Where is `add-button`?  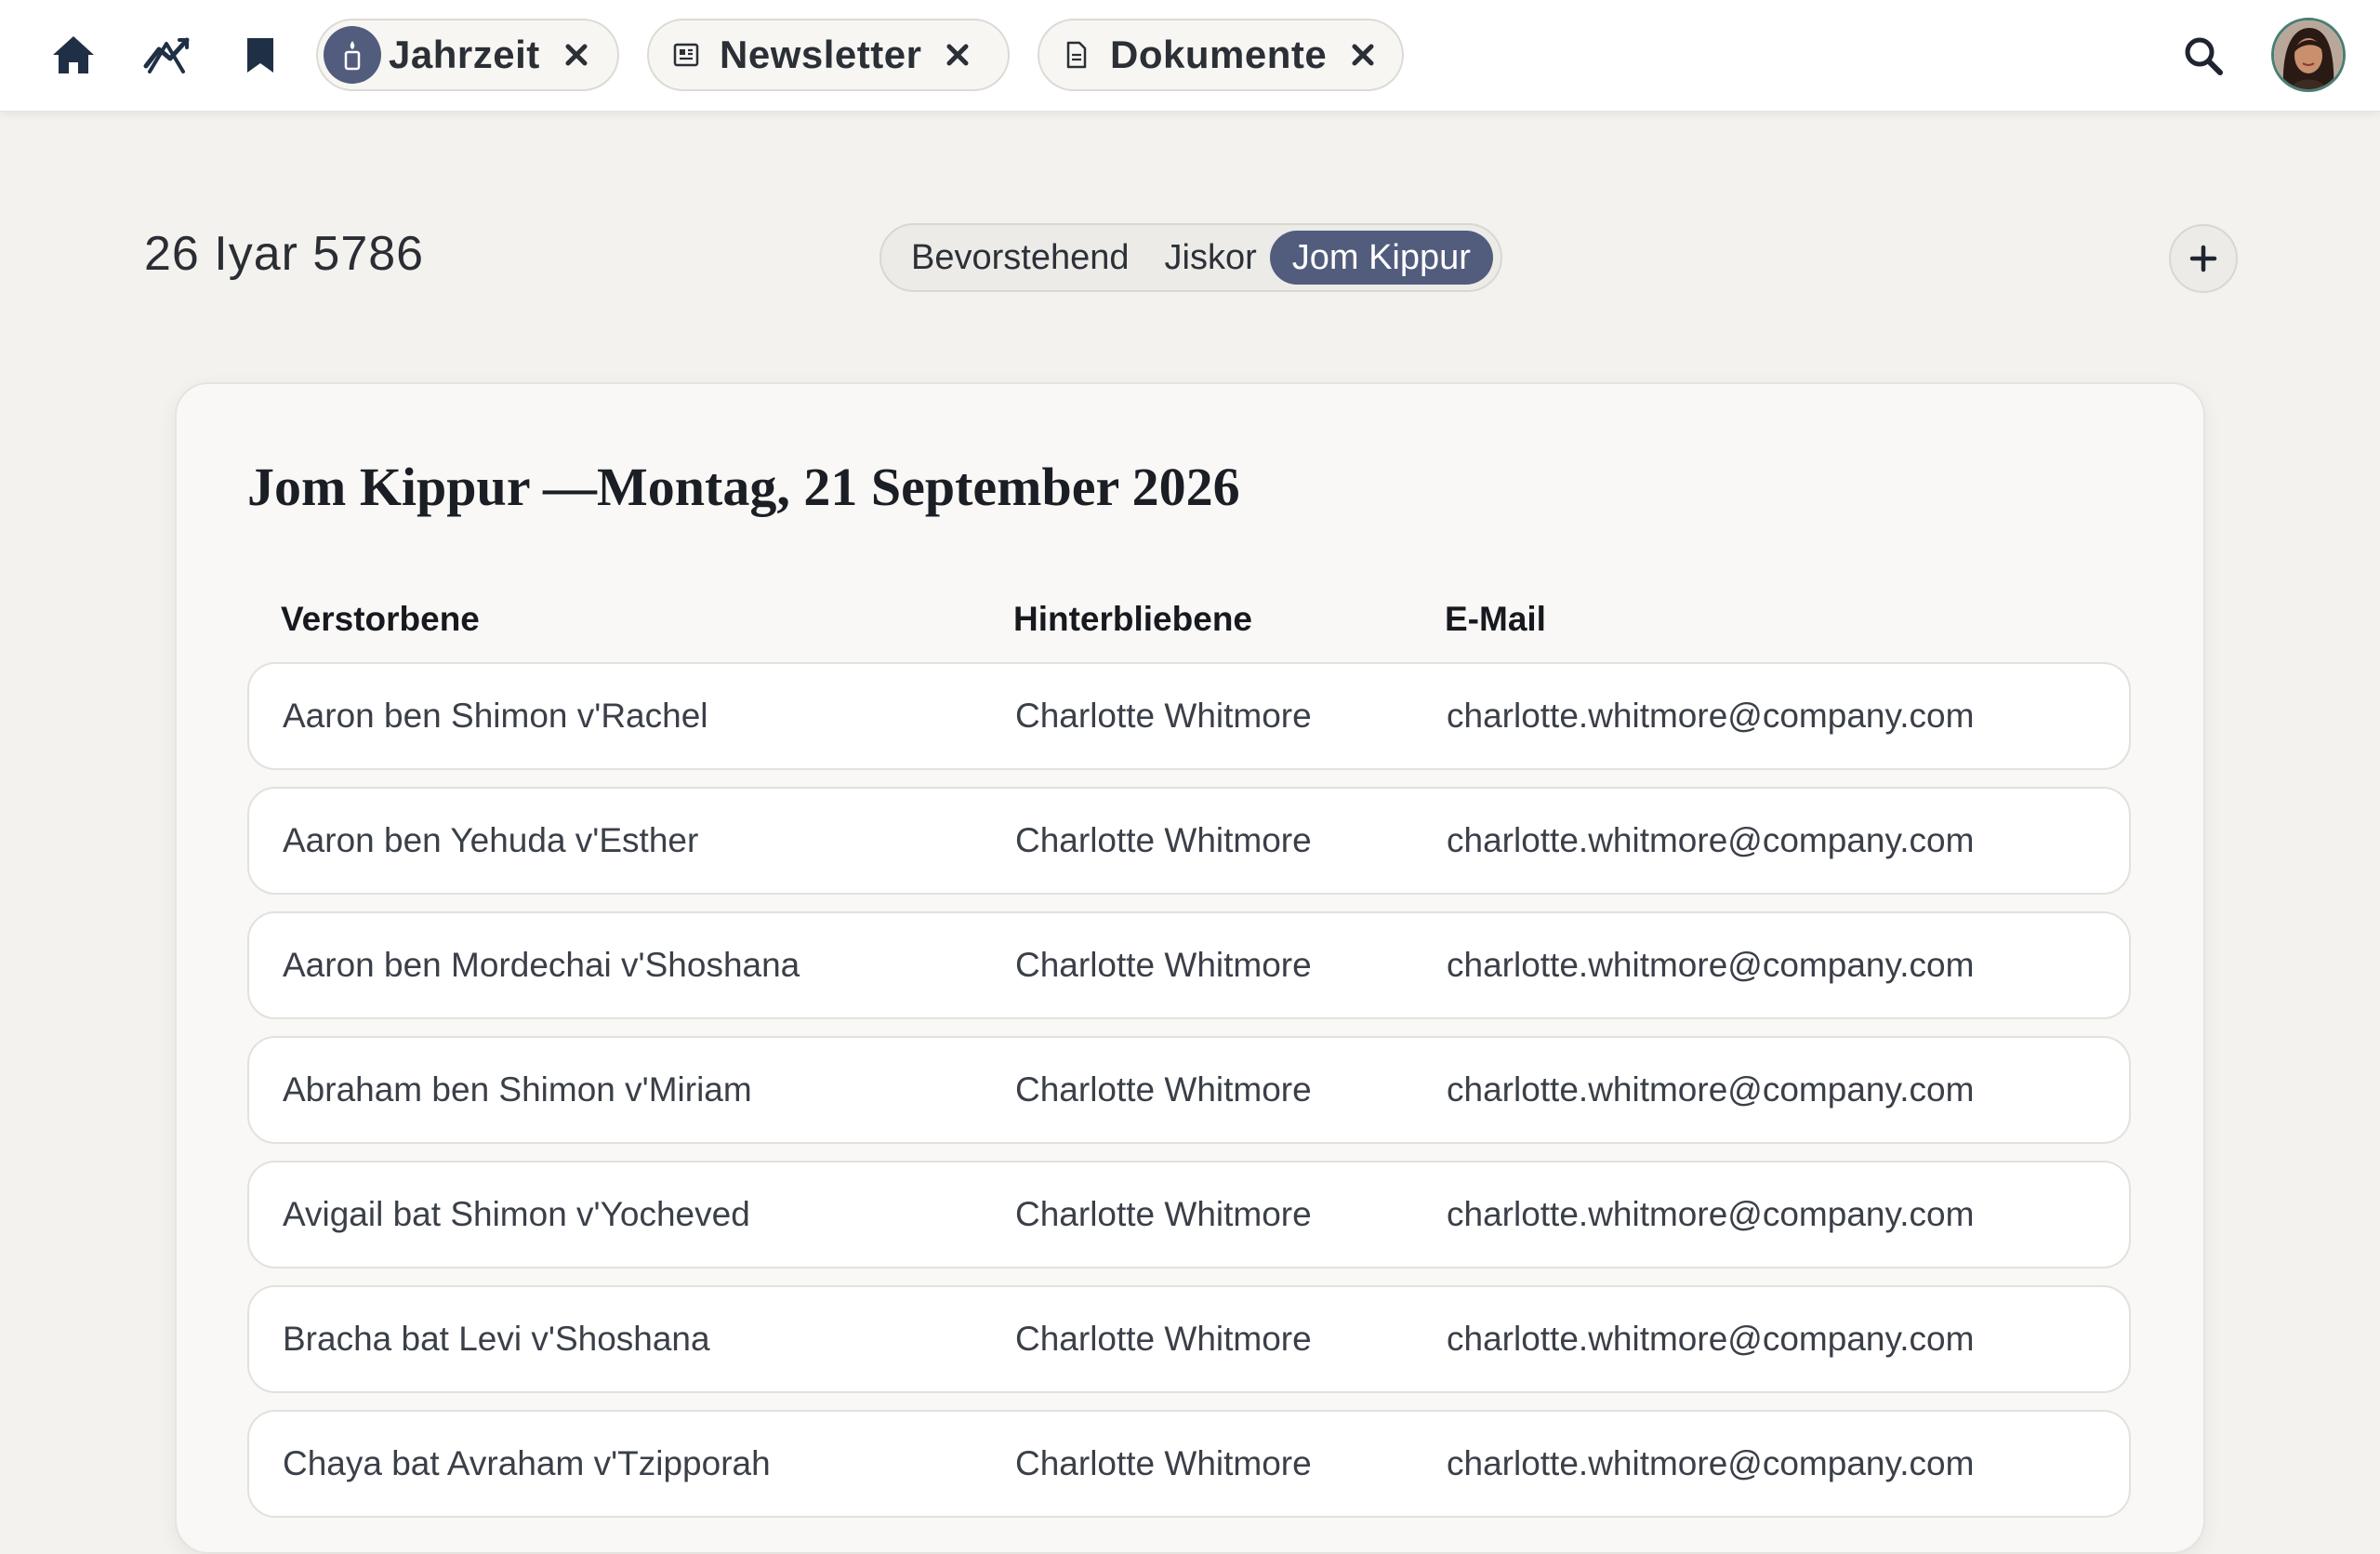 add-button is located at coordinates (2203, 258).